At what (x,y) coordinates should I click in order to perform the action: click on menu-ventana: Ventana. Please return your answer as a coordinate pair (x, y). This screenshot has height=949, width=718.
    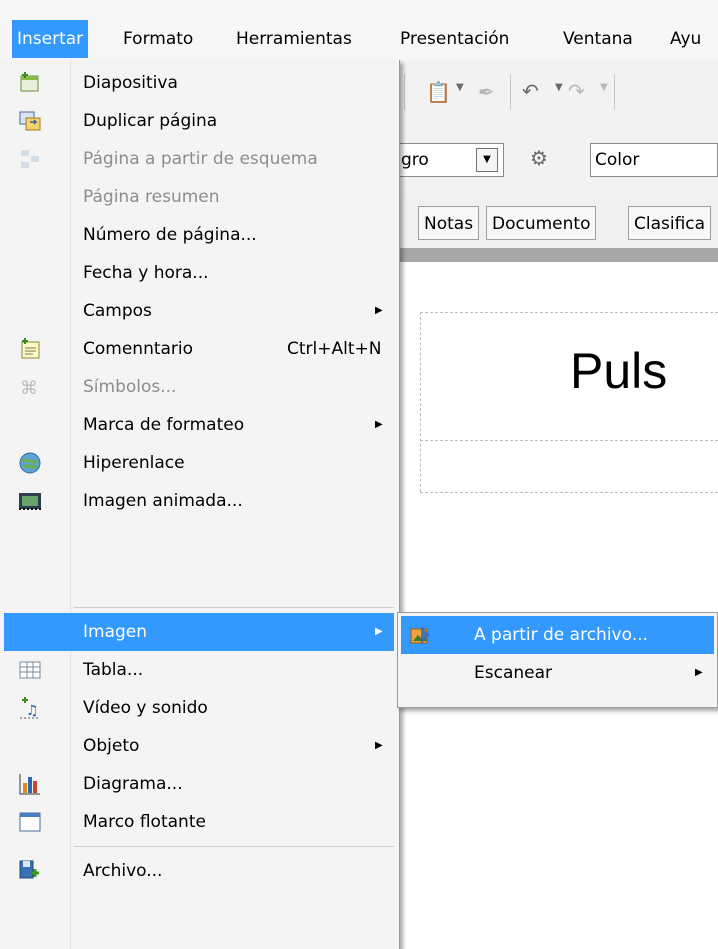
    Looking at the image, I should click on (598, 39).